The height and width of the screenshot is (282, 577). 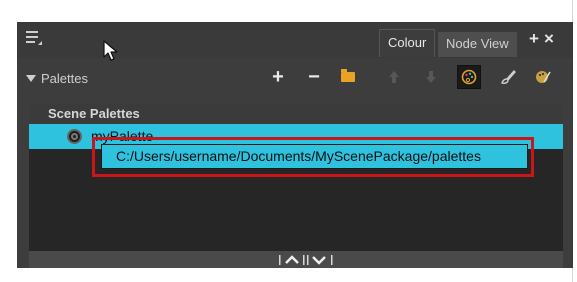 I want to click on view-bottom-bar, so click(x=296, y=259).